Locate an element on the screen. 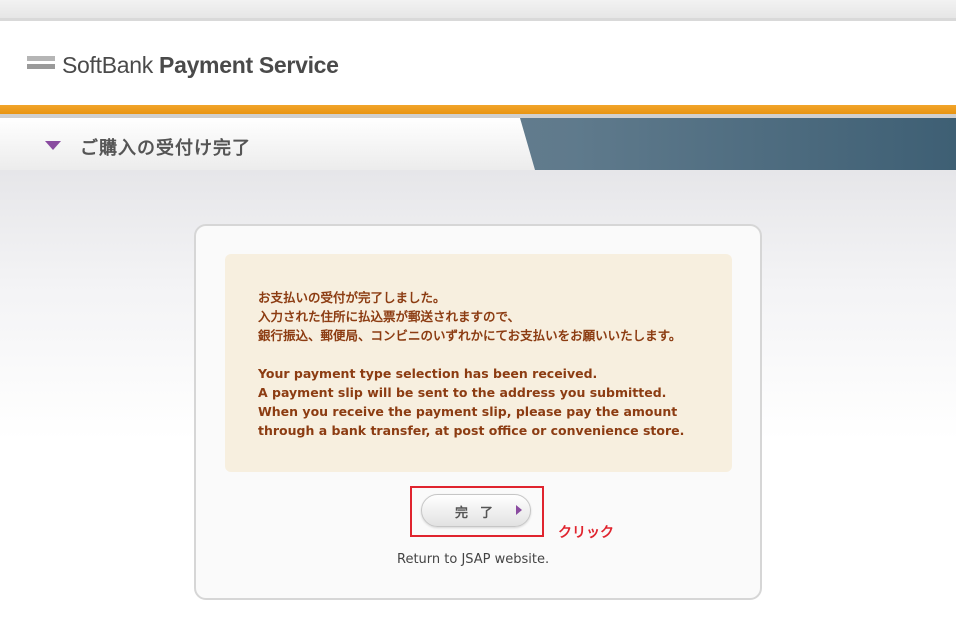 This screenshot has width=956, height=620. done-button: 完了 is located at coordinates (476, 510).